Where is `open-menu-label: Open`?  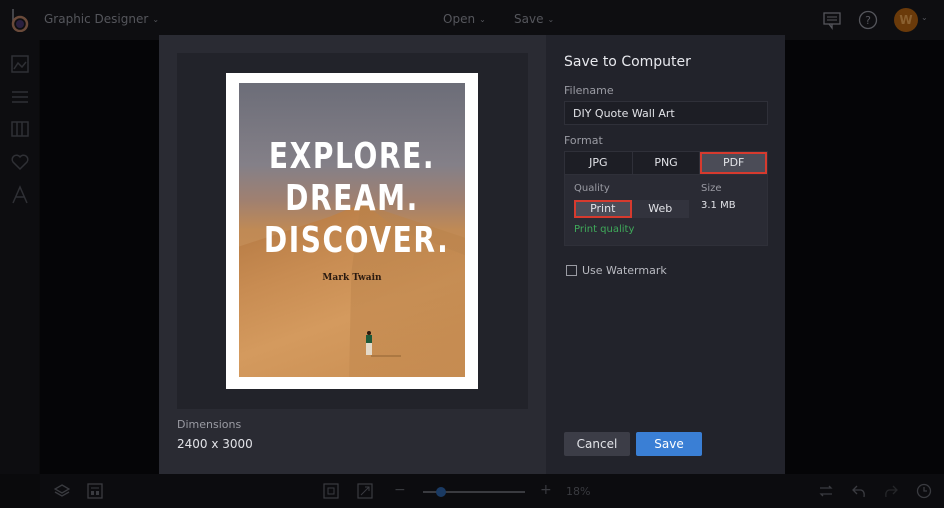
open-menu-label: Open is located at coordinates (459, 19).